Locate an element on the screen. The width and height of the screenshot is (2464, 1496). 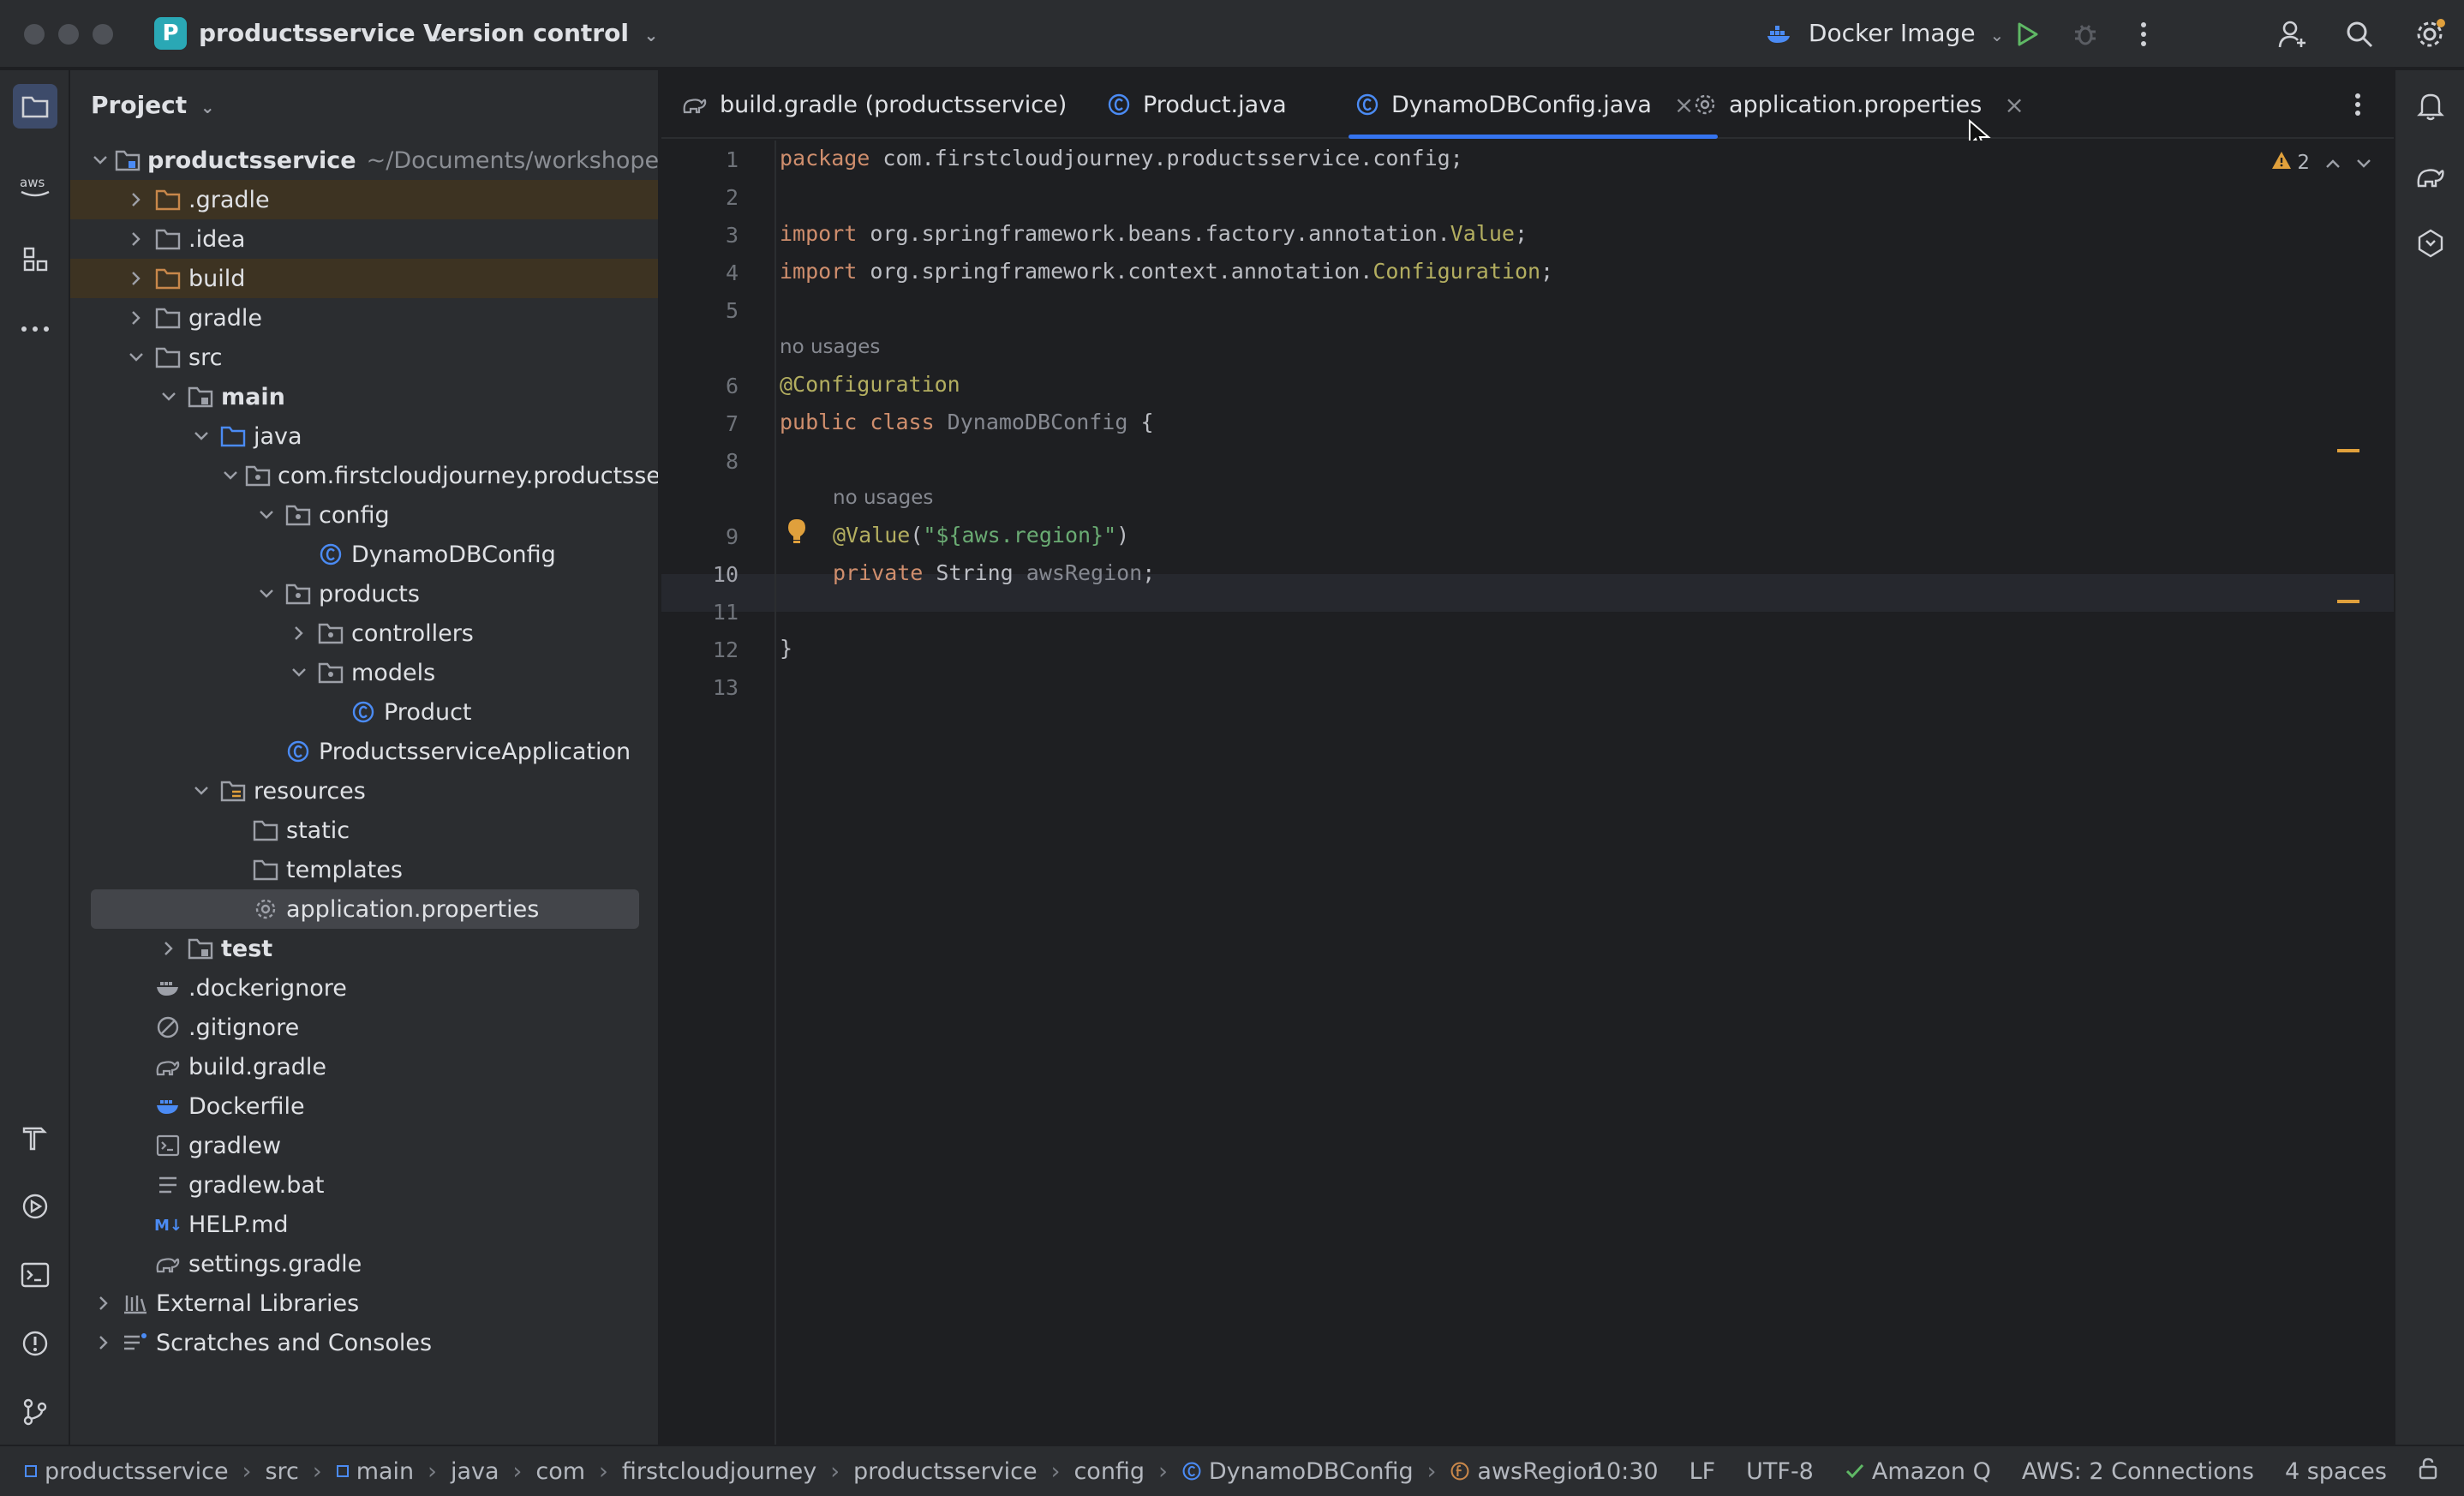
tree-item-gradlew-bat: gradlew.bat is located at coordinates (364, 1185).